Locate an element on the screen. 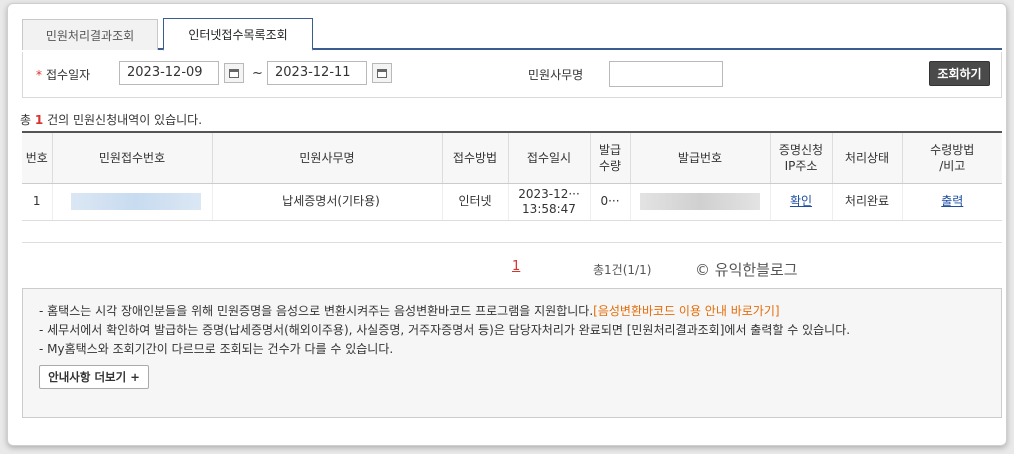 Image resolution: width=1014 pixels, height=454 pixels. tab-bar: 민원처리결과조회 인터넷접수목록조회 is located at coordinates (512, 32).